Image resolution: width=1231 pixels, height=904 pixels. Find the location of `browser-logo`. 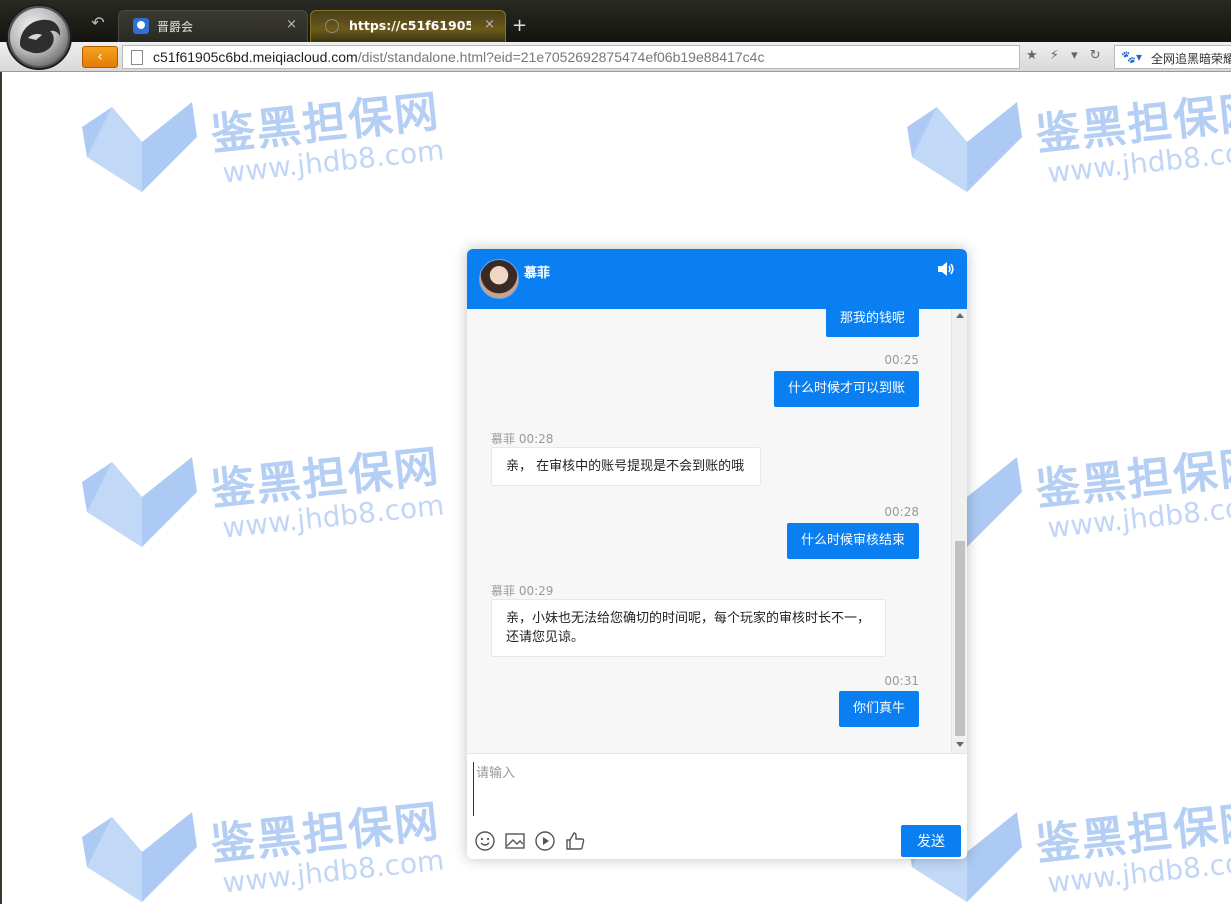

browser-logo is located at coordinates (39, 37).